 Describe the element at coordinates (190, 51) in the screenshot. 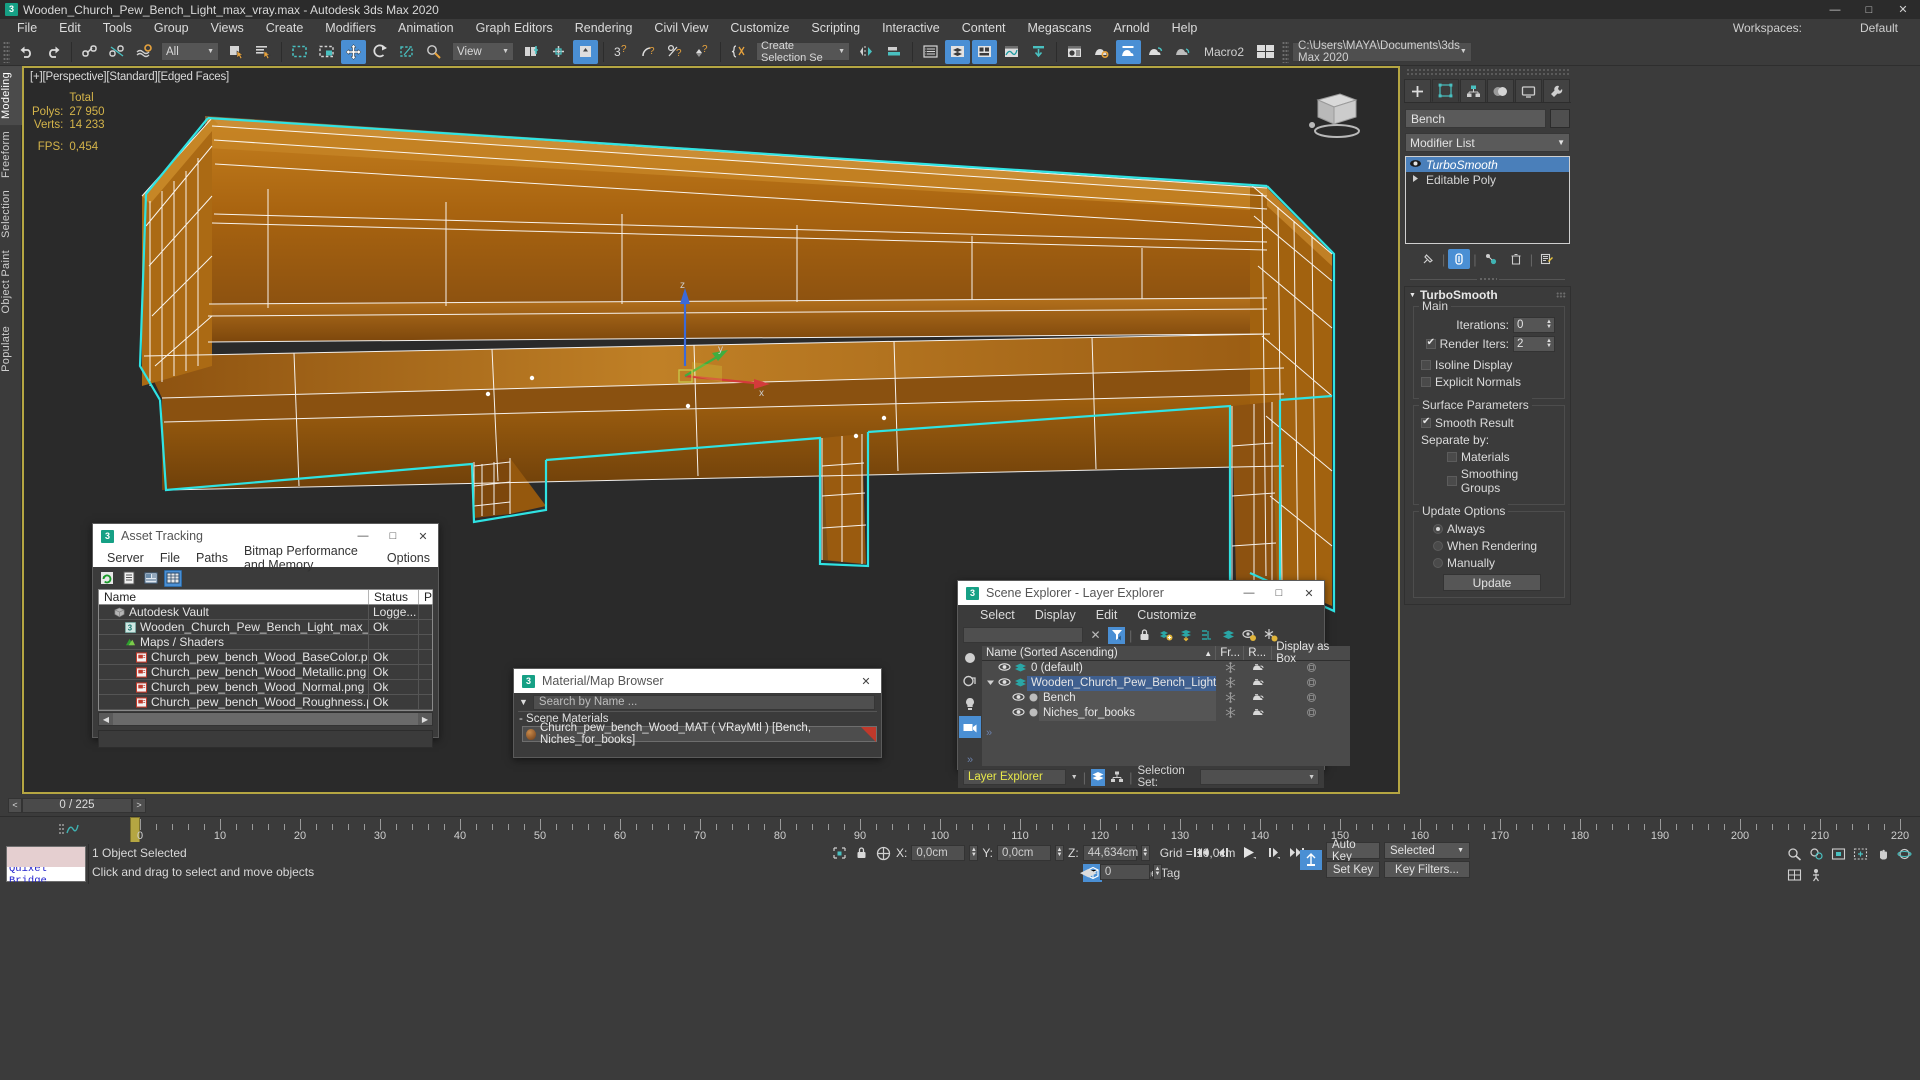

I see `selection-filter-combo: All ▼` at that location.